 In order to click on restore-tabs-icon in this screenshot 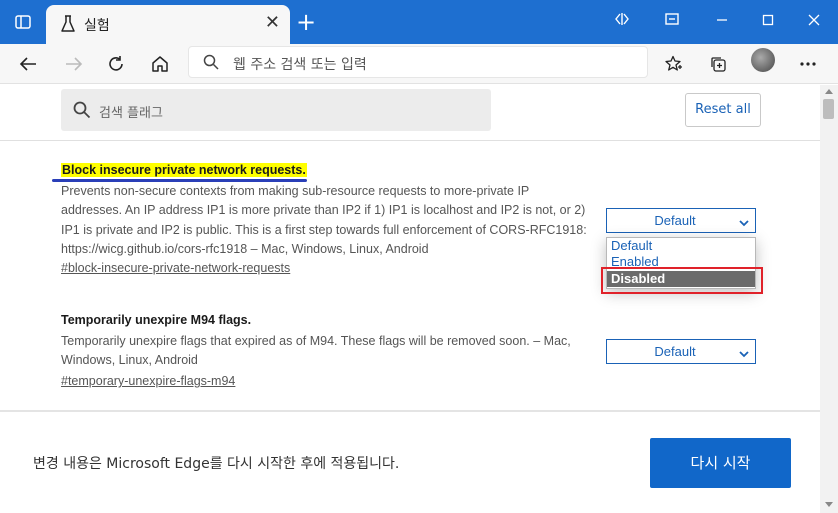, I will do `click(672, 21)`.